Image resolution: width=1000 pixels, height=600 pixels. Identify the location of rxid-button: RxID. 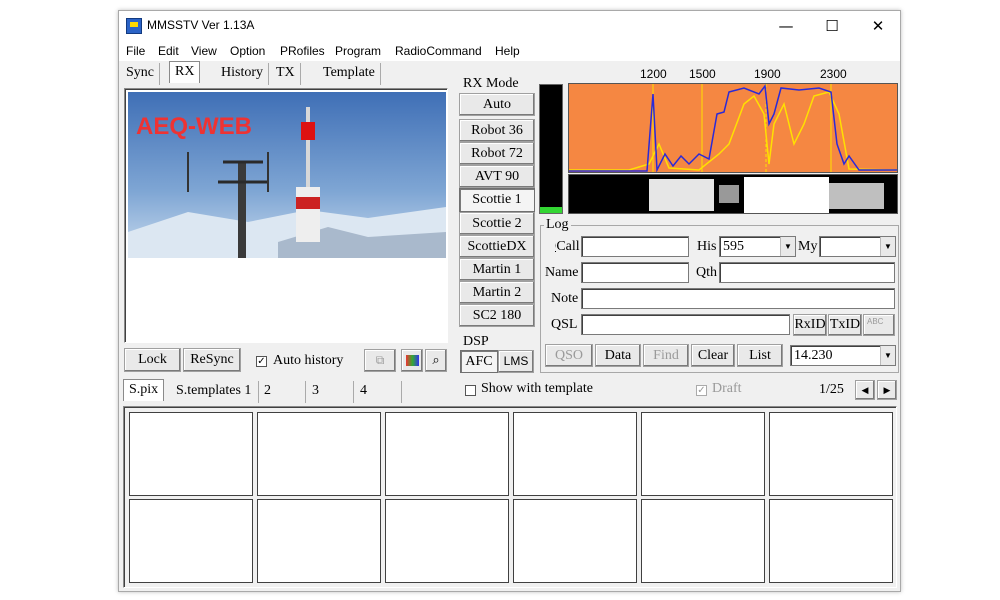
(810, 325).